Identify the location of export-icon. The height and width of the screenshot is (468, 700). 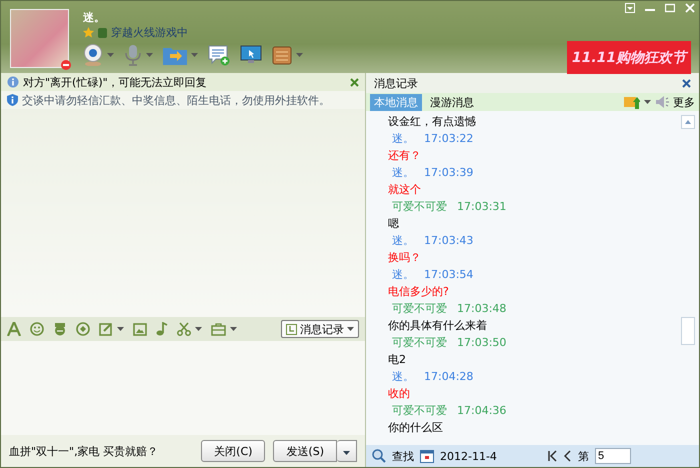
(632, 102).